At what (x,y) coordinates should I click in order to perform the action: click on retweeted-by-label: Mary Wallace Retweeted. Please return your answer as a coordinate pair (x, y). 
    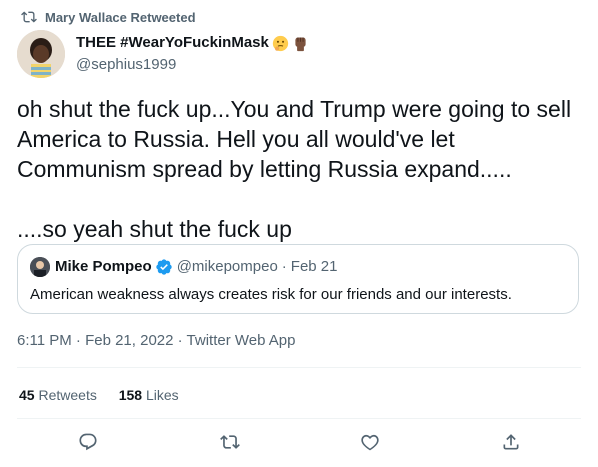
    Looking at the image, I should click on (120, 17).